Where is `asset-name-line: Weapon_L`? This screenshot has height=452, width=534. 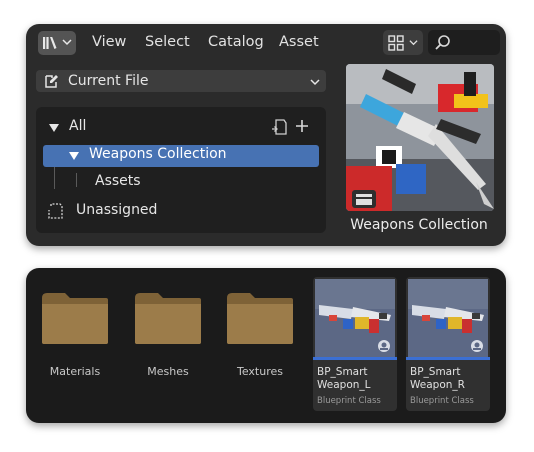
asset-name-line: Weapon_L is located at coordinates (344, 385).